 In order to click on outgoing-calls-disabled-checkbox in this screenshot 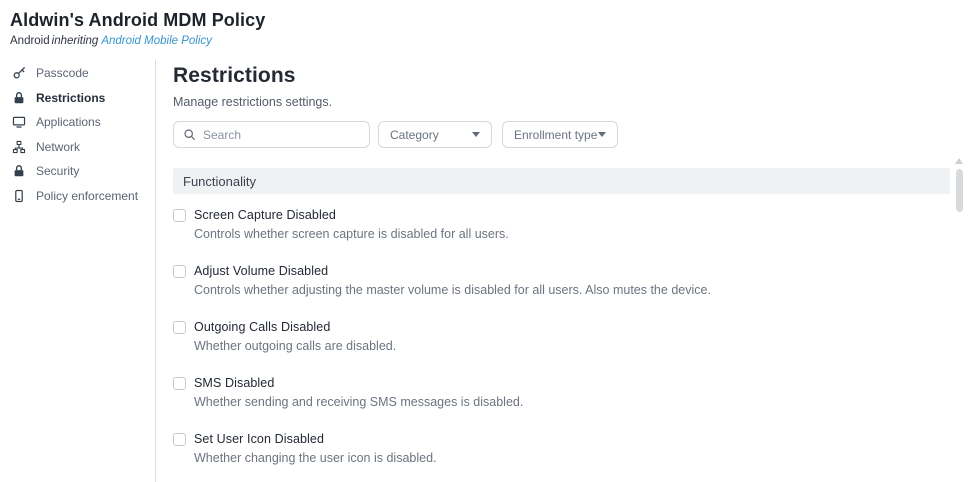, I will do `click(179, 327)`.